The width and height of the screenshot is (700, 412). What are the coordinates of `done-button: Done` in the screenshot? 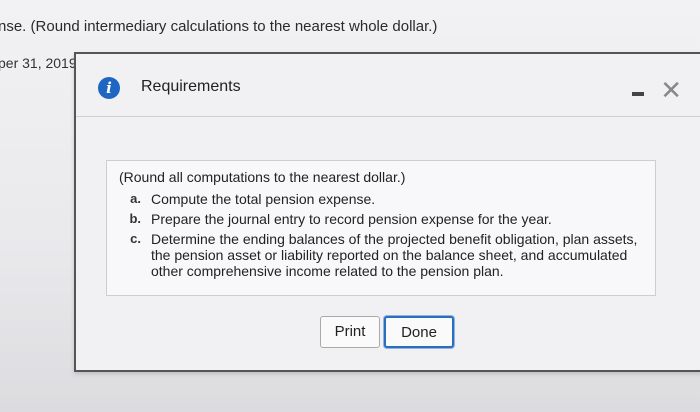 It's located at (419, 332).